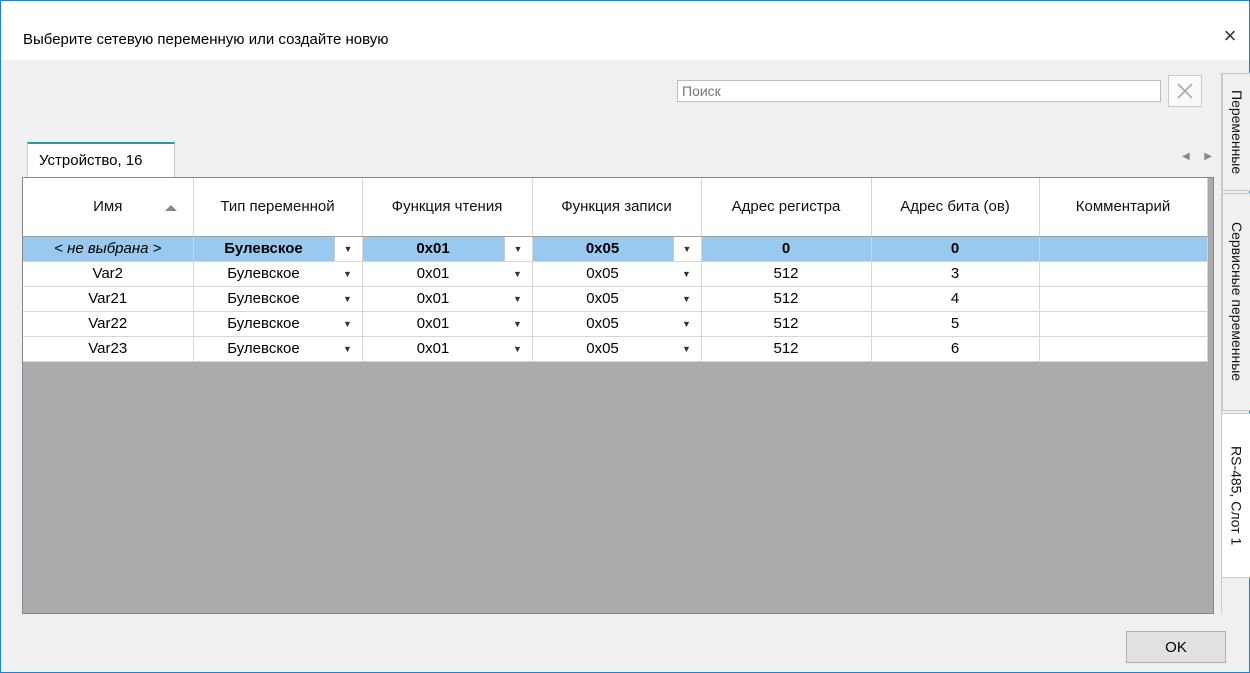 This screenshot has height=673, width=1250. I want to click on col-header-write-func: Функция записи, so click(617, 207).